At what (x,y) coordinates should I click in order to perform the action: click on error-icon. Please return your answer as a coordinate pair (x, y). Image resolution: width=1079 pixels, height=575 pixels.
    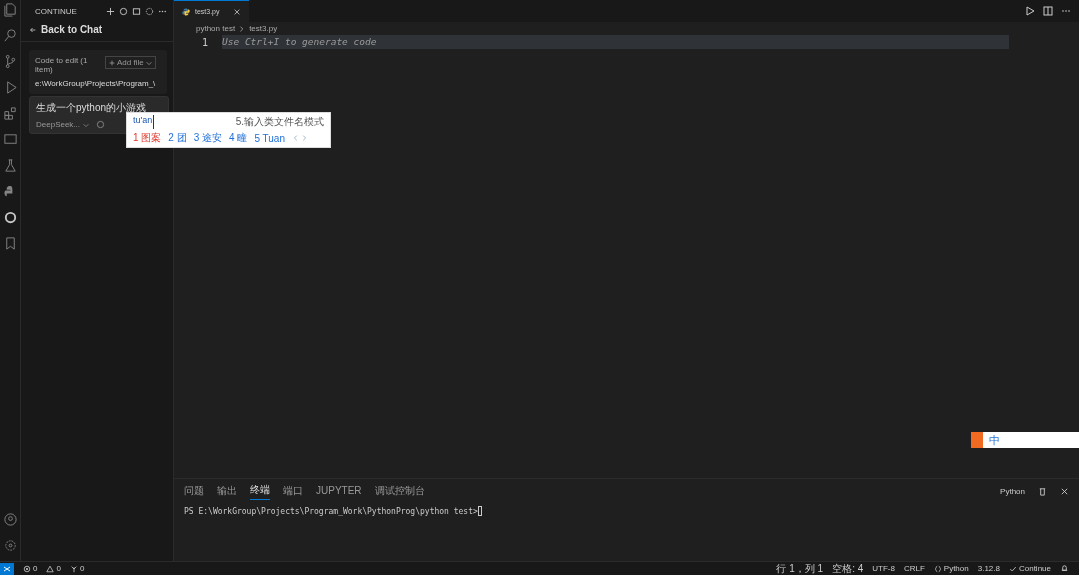
    Looking at the image, I should click on (27, 568).